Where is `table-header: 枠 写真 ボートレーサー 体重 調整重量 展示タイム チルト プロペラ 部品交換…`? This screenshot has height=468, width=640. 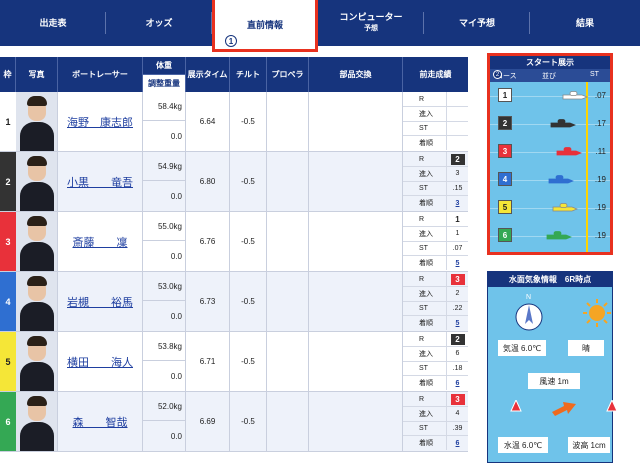 table-header: 枠 写真 ボートレーサー 体重 調整重量 展示タイム チルト プロペラ 部品交換… is located at coordinates (234, 74).